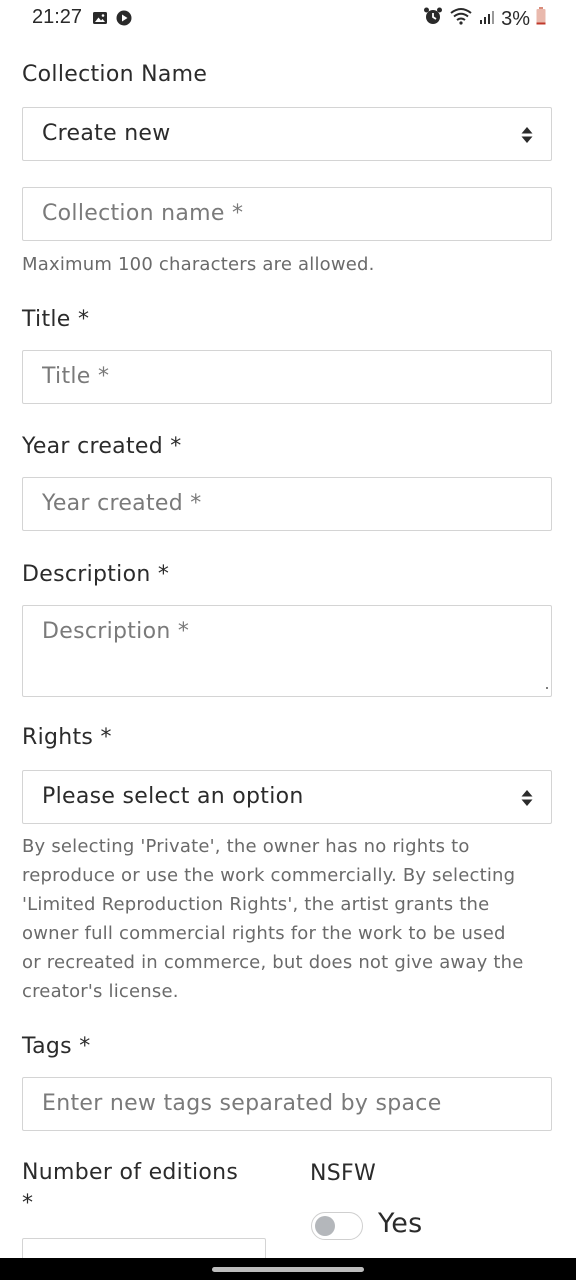 This screenshot has width=576, height=1280. What do you see at coordinates (287, 134) in the screenshot?
I see `collection-select: Create new` at bounding box center [287, 134].